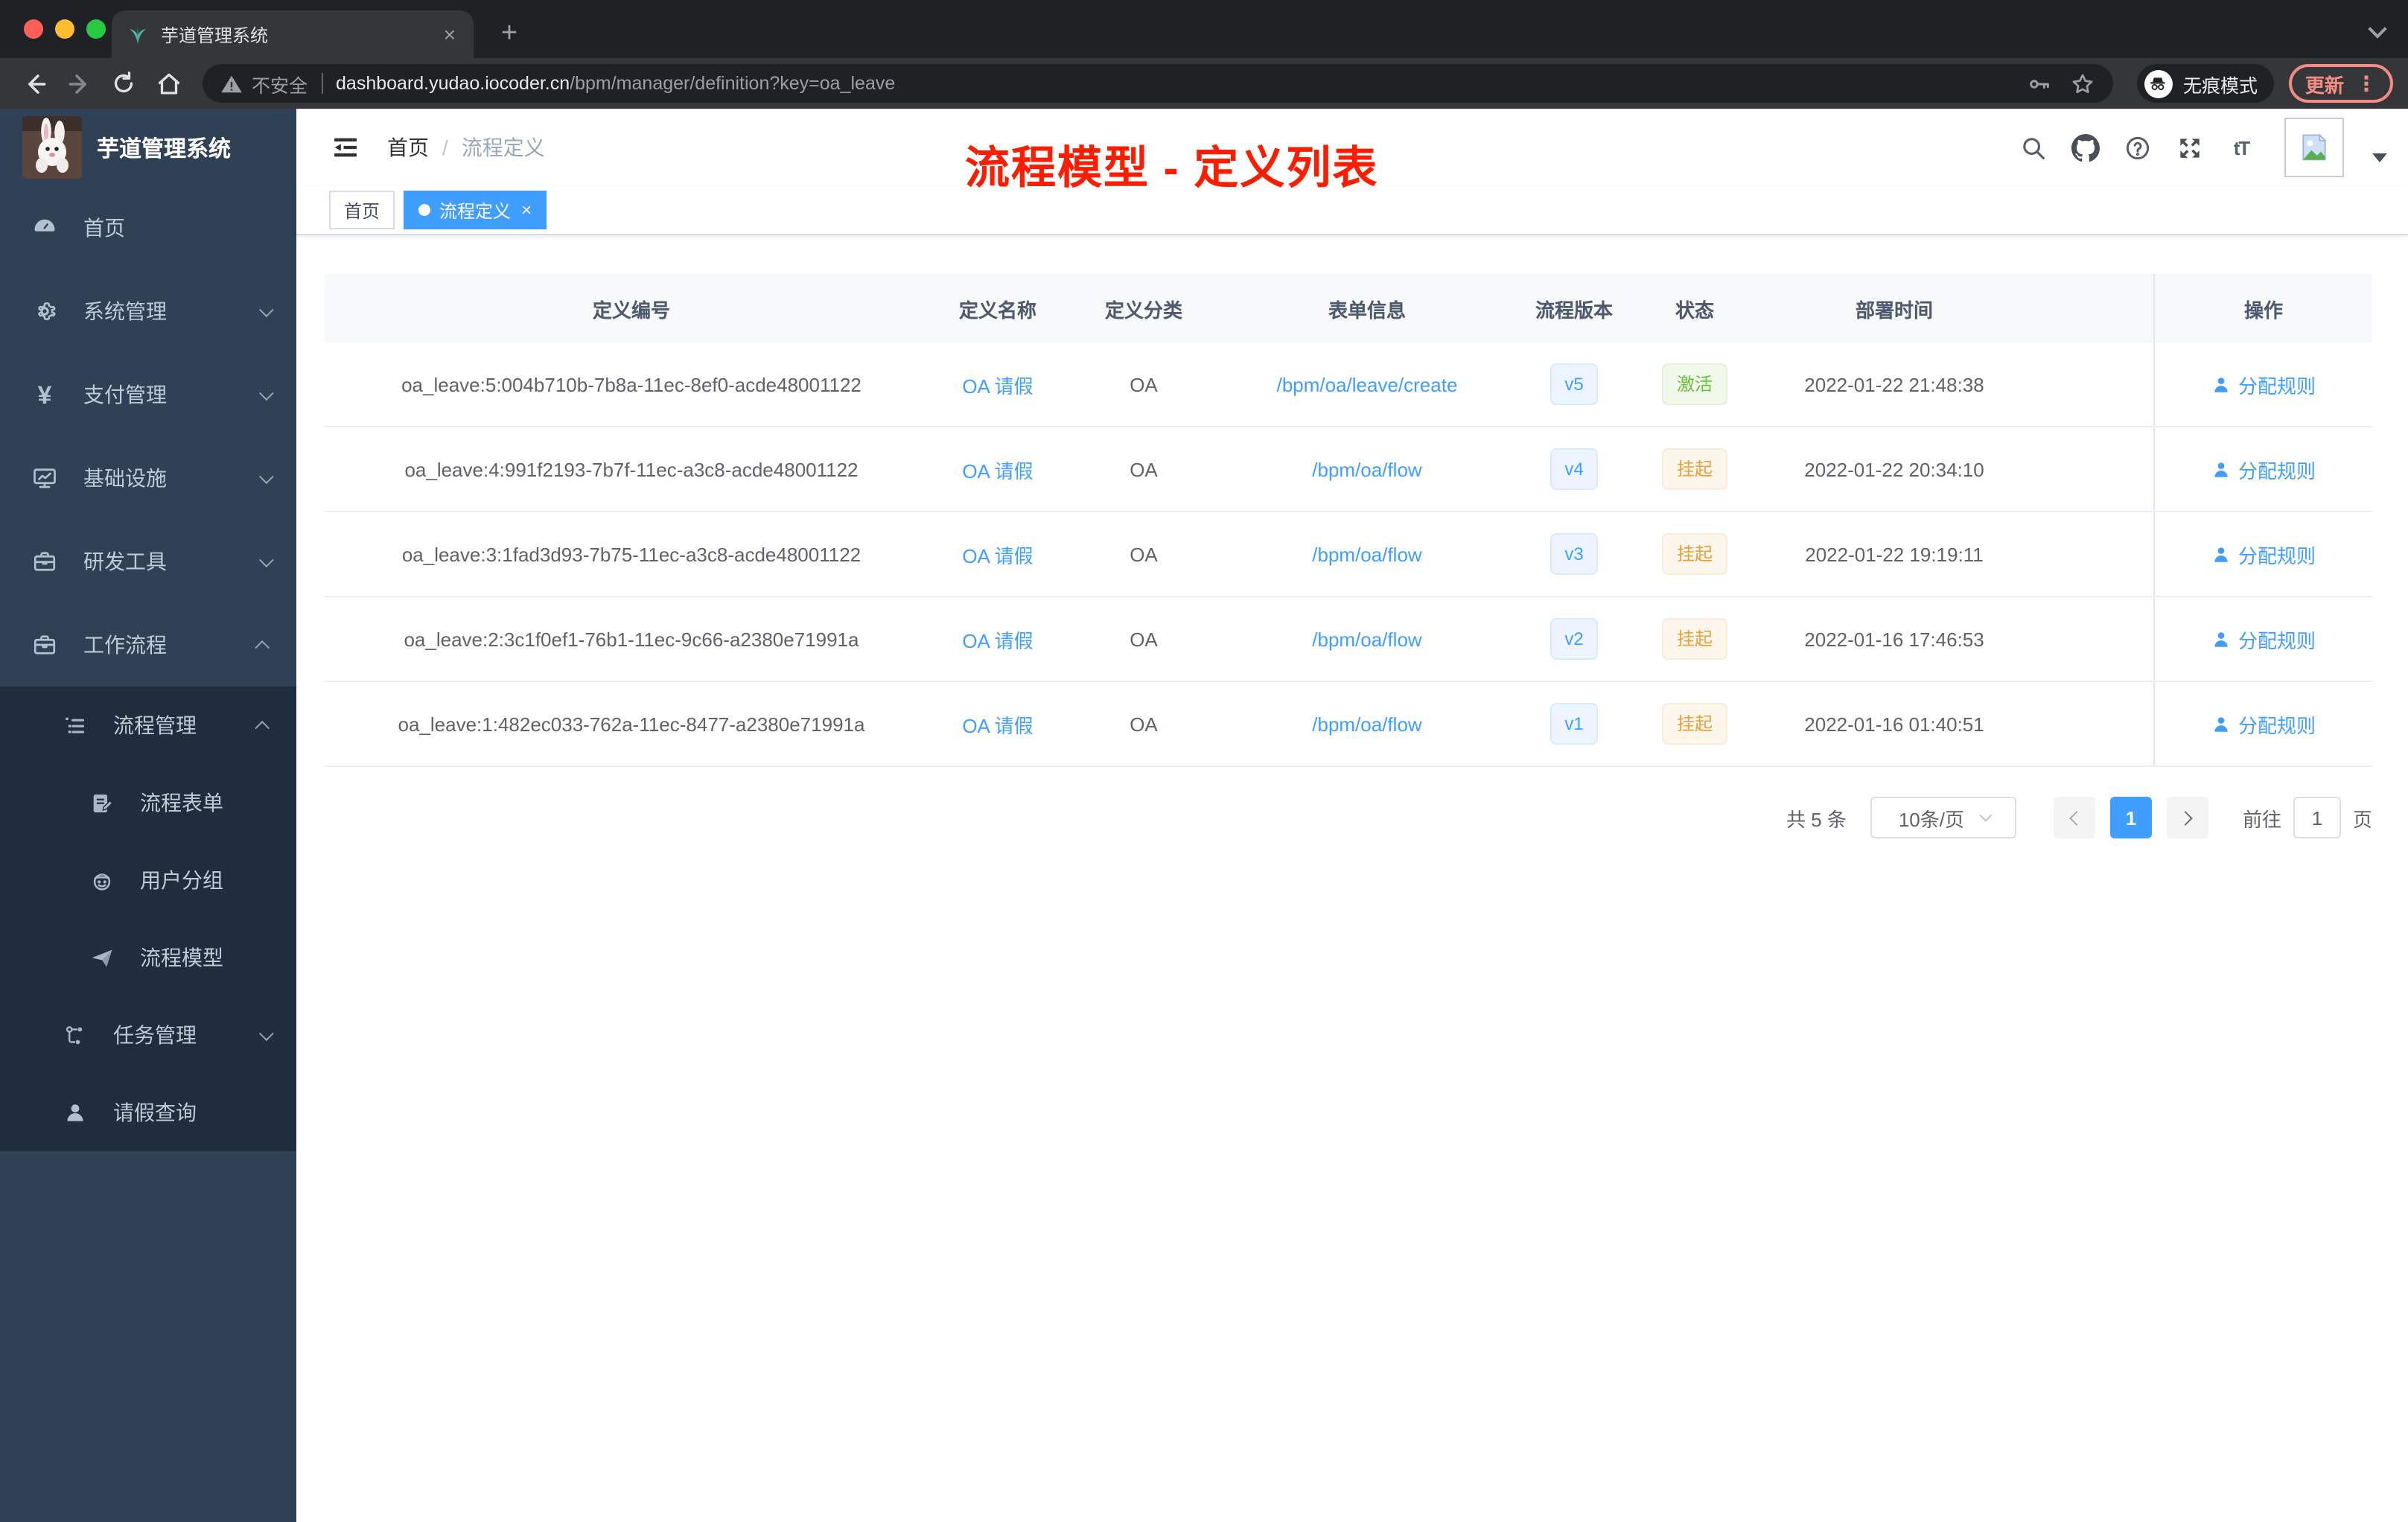 The width and height of the screenshot is (2408, 1522). Describe the element at coordinates (2189, 147) in the screenshot. I see `fullscreen-icon` at that location.